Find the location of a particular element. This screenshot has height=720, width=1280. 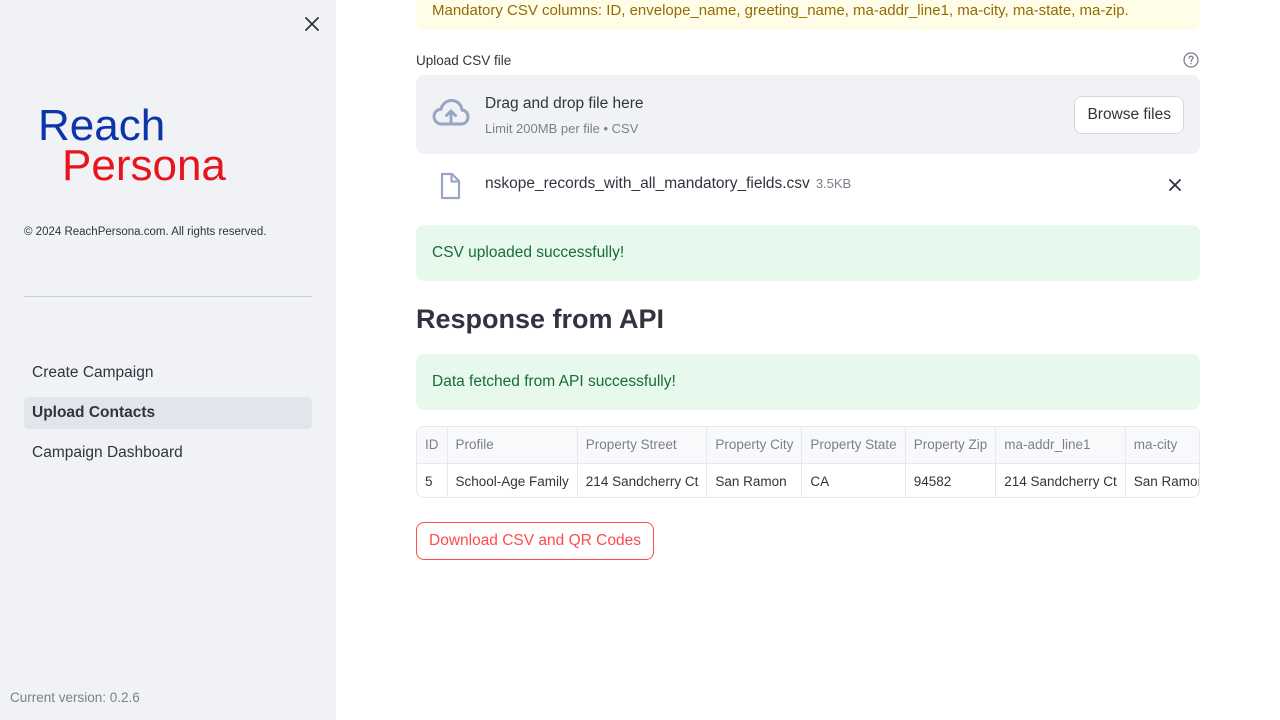

column-header: Property City is located at coordinates (754, 445).